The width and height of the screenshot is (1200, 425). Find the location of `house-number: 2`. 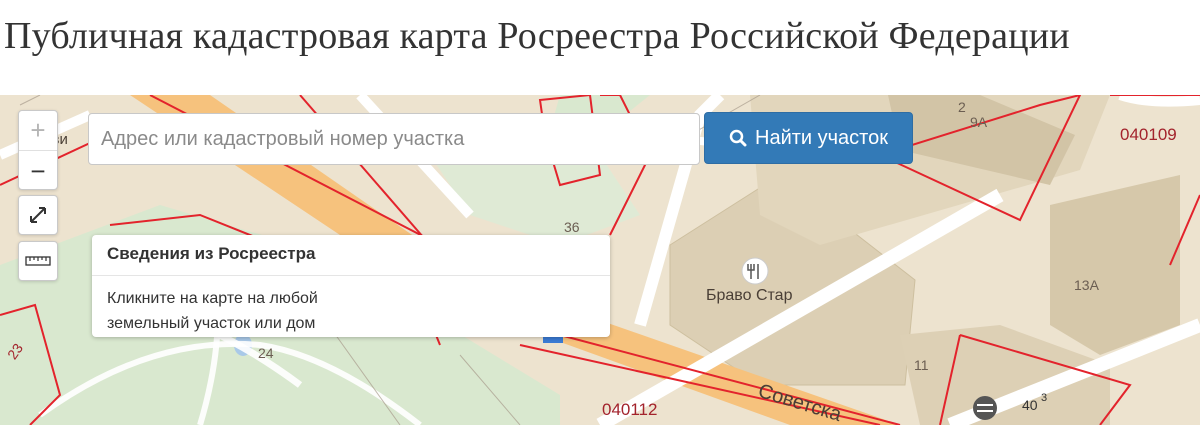

house-number: 2 is located at coordinates (962, 107).